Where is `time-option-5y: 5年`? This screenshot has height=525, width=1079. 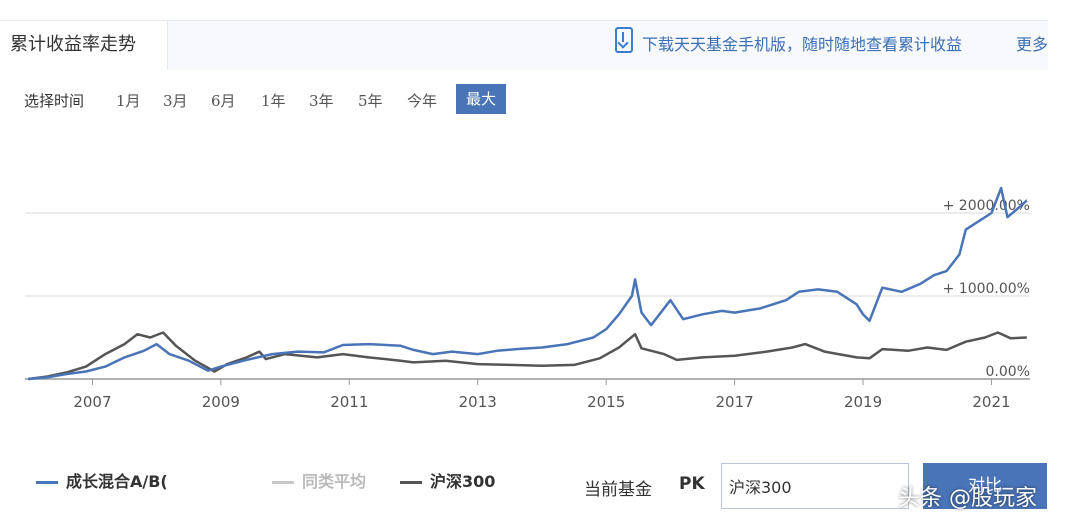 time-option-5y: 5年 is located at coordinates (370, 100).